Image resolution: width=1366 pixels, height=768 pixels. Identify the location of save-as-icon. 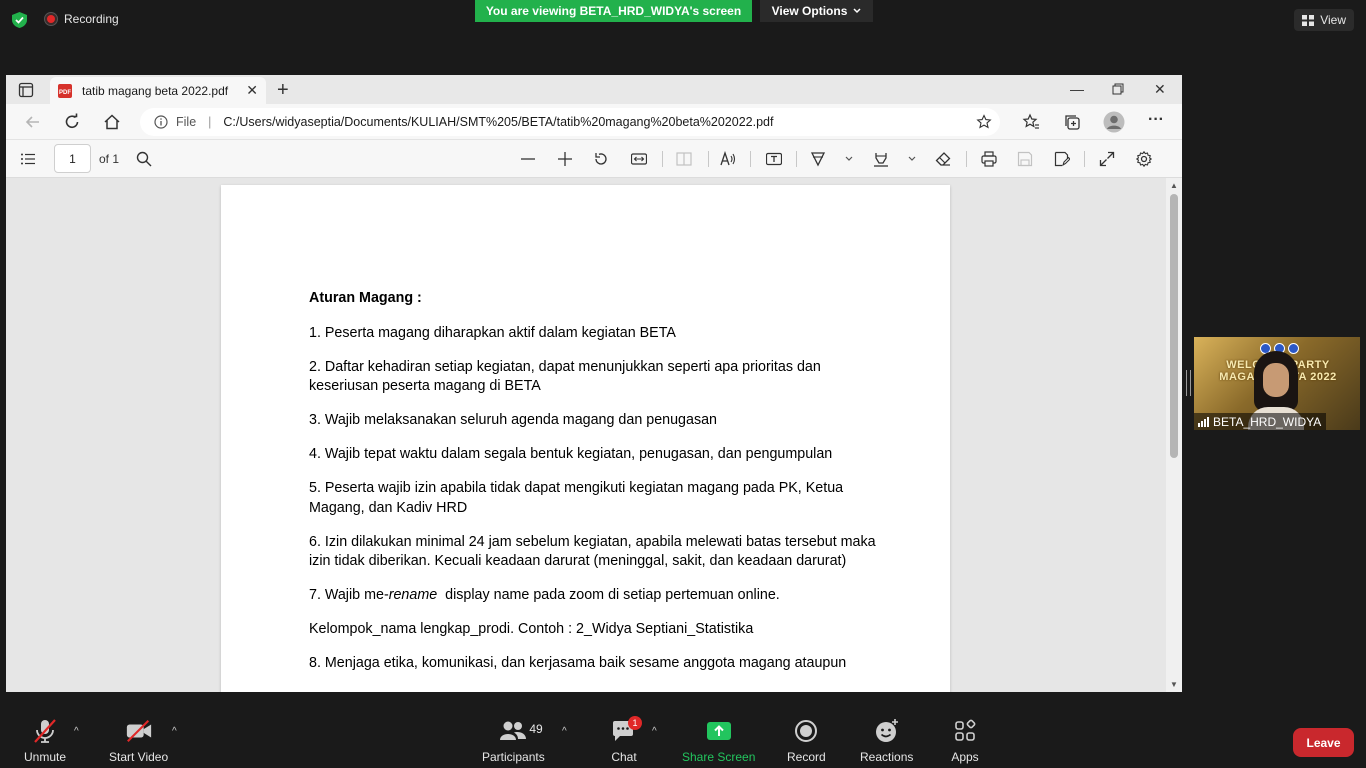
(1062, 159).